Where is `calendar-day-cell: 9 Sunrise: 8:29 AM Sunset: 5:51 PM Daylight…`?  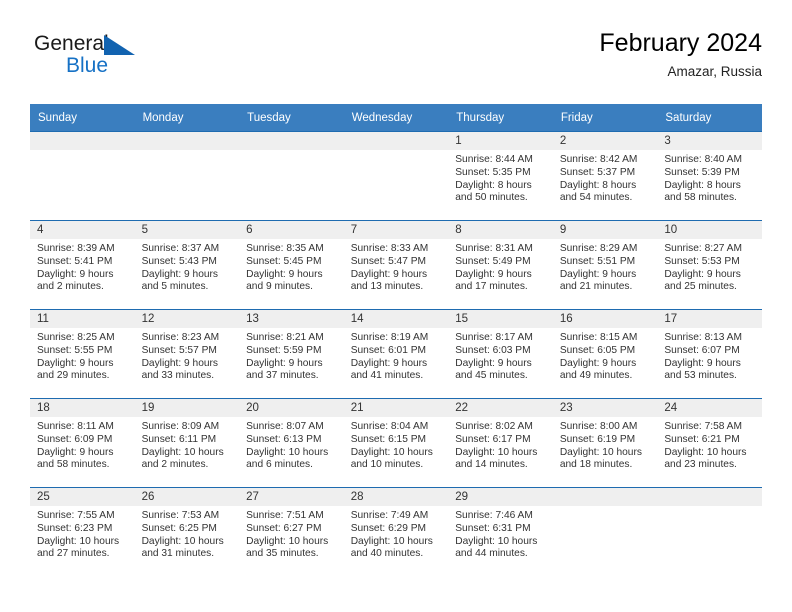
calendar-day-cell: 9 Sunrise: 8:29 AM Sunset: 5:51 PM Daylight… is located at coordinates (605, 265).